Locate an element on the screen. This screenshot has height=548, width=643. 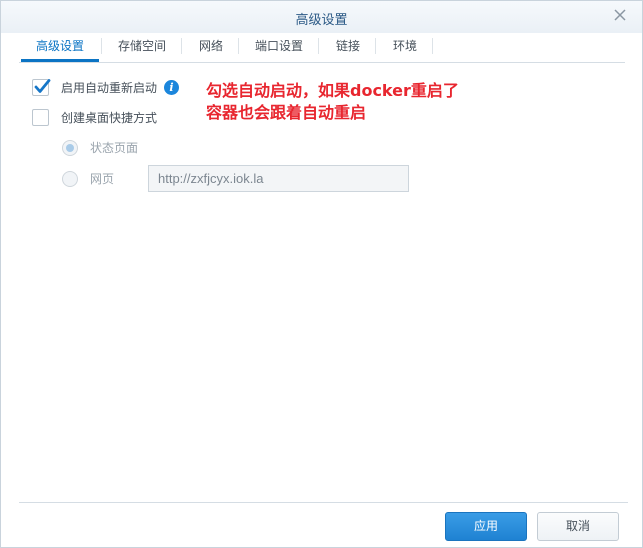
close-icon is located at coordinates (620, 15).